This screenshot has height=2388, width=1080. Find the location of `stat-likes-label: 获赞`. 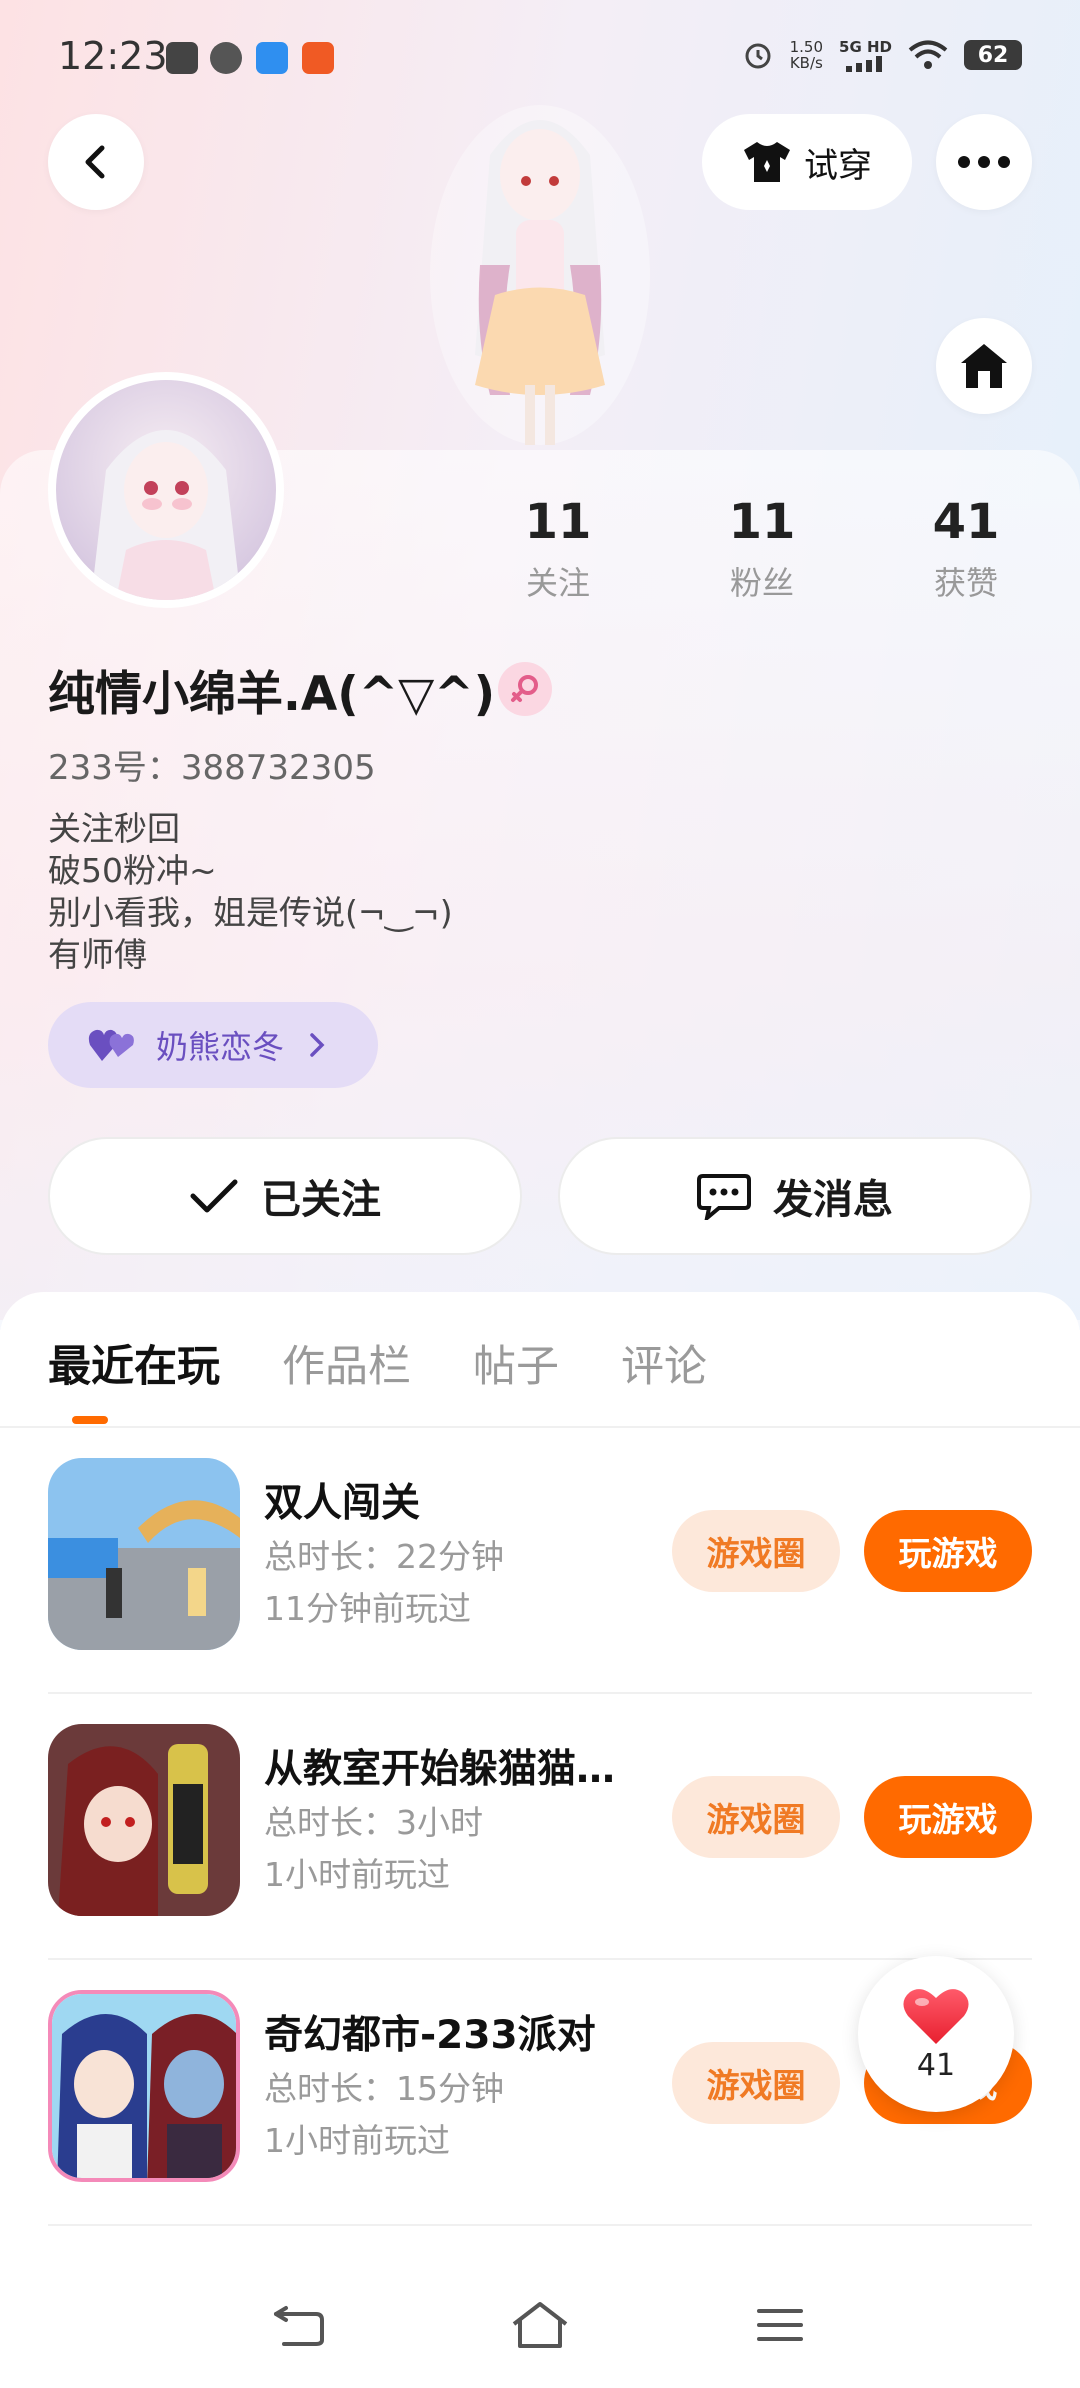

stat-likes-label: 获赞 is located at coordinates (965, 583).